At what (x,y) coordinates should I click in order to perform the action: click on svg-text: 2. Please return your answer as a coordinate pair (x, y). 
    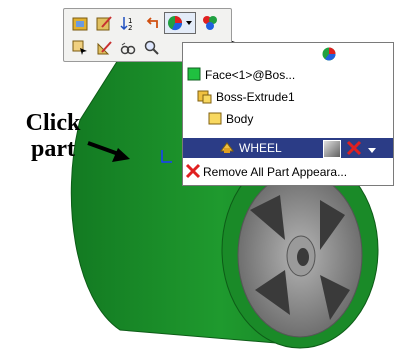
    Looking at the image, I should click on (130, 27).